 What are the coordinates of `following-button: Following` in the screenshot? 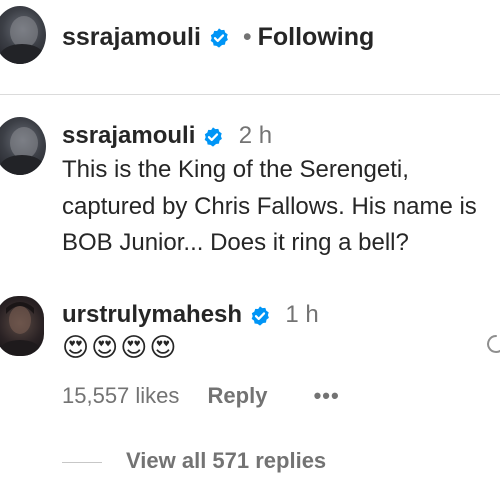 It's located at (316, 37).